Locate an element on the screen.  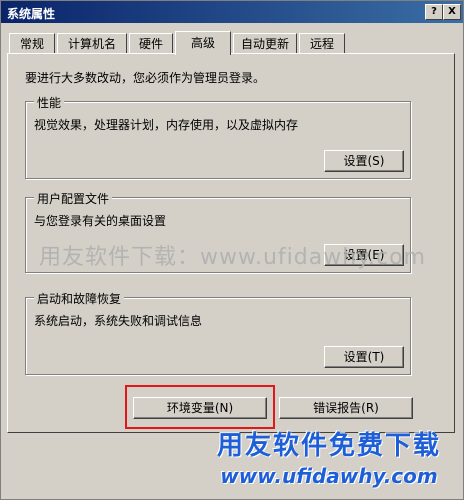
close-button: X is located at coordinates (452, 12).